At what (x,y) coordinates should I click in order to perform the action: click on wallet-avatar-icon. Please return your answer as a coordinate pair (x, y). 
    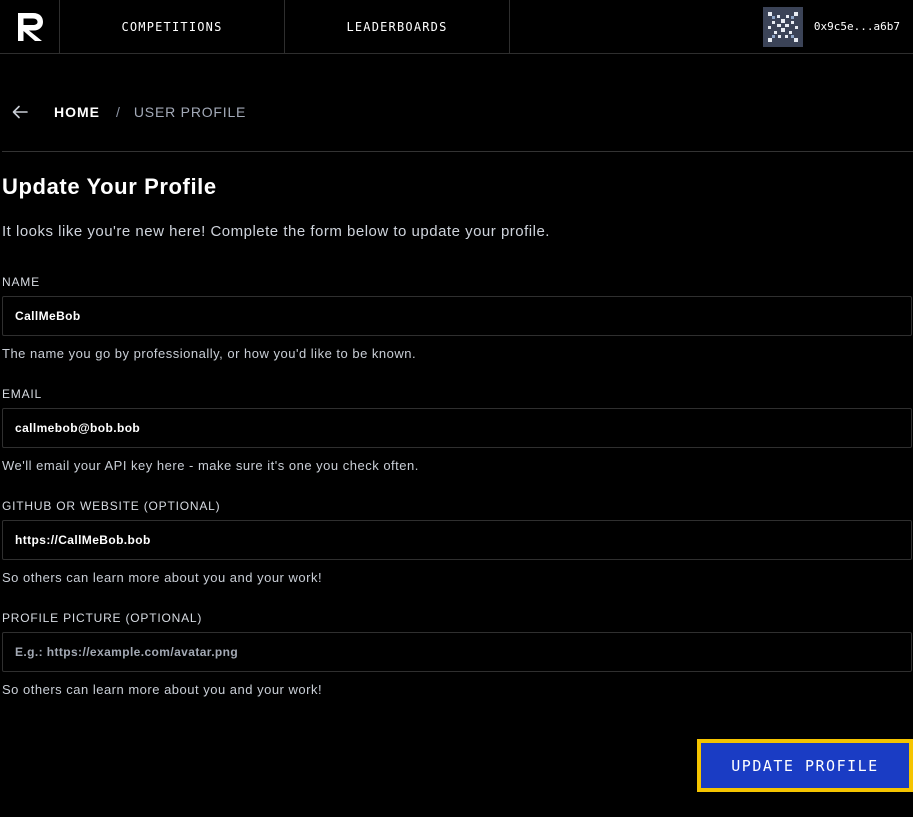
    Looking at the image, I should click on (782, 26).